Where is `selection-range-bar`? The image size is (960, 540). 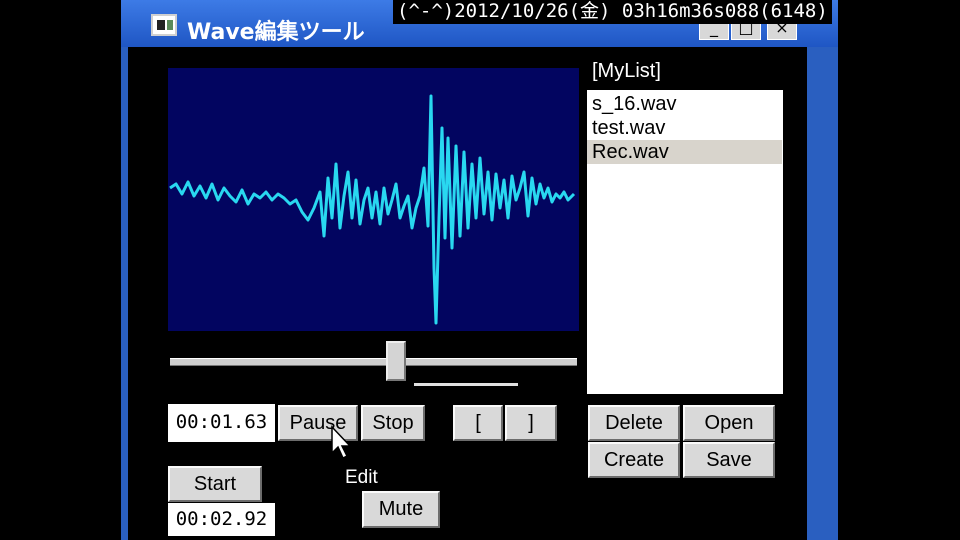 selection-range-bar is located at coordinates (466, 384).